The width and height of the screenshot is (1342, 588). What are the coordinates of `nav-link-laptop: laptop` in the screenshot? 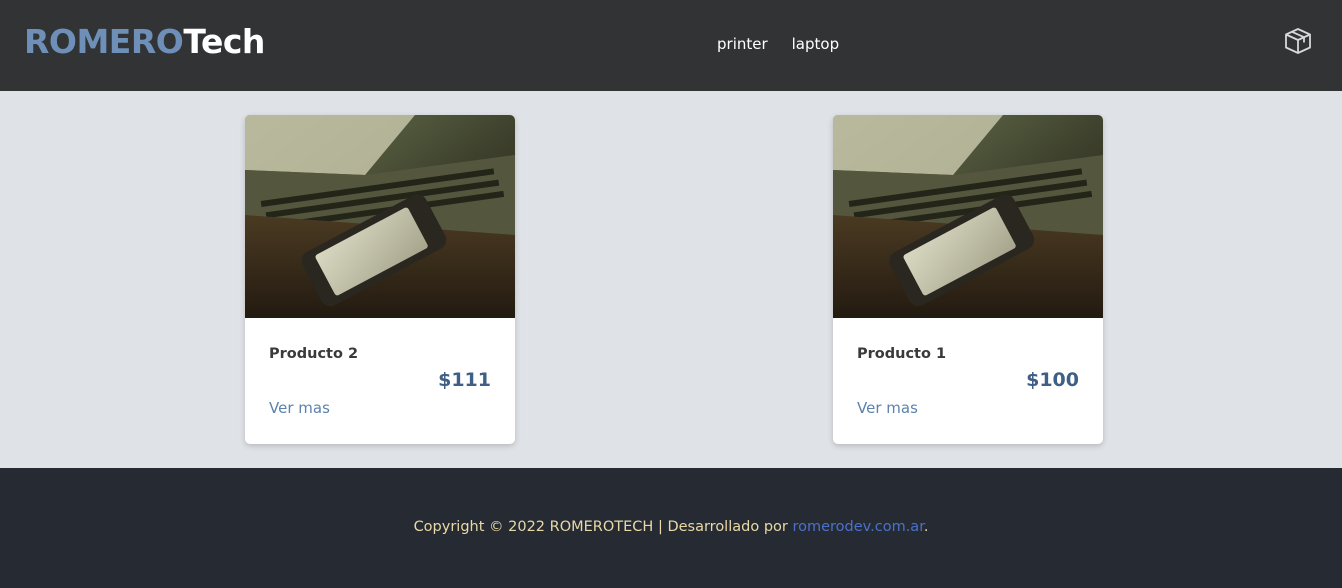 It's located at (815, 44).